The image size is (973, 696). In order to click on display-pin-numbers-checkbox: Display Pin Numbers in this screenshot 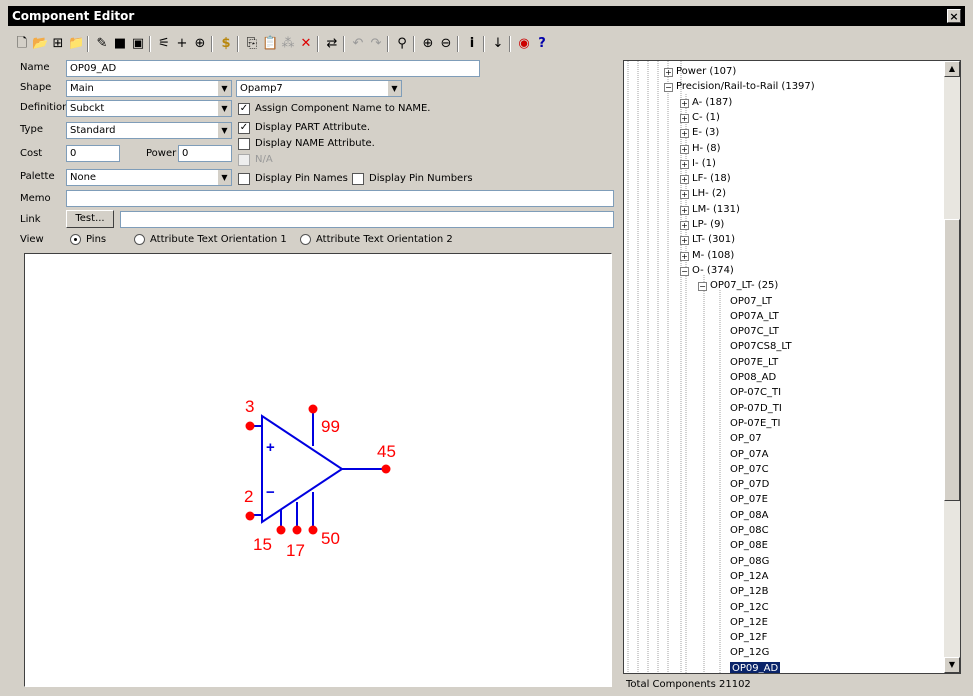, I will do `click(412, 179)`.